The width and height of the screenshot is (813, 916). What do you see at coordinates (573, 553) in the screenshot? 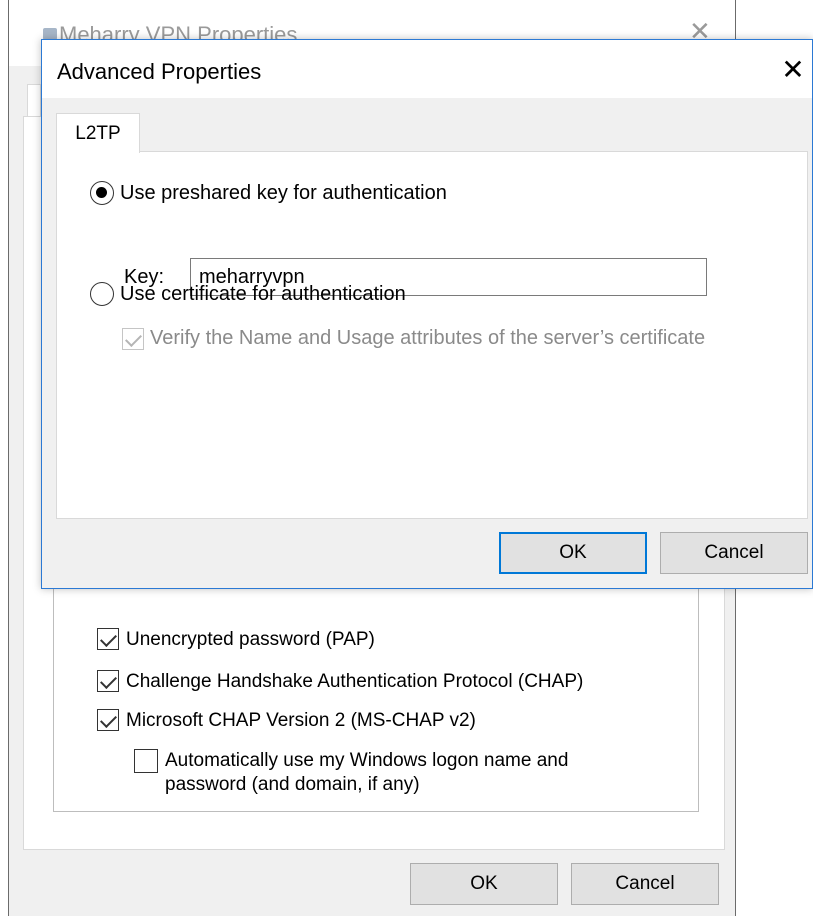
I see `advanced-ok-button: OK` at bounding box center [573, 553].